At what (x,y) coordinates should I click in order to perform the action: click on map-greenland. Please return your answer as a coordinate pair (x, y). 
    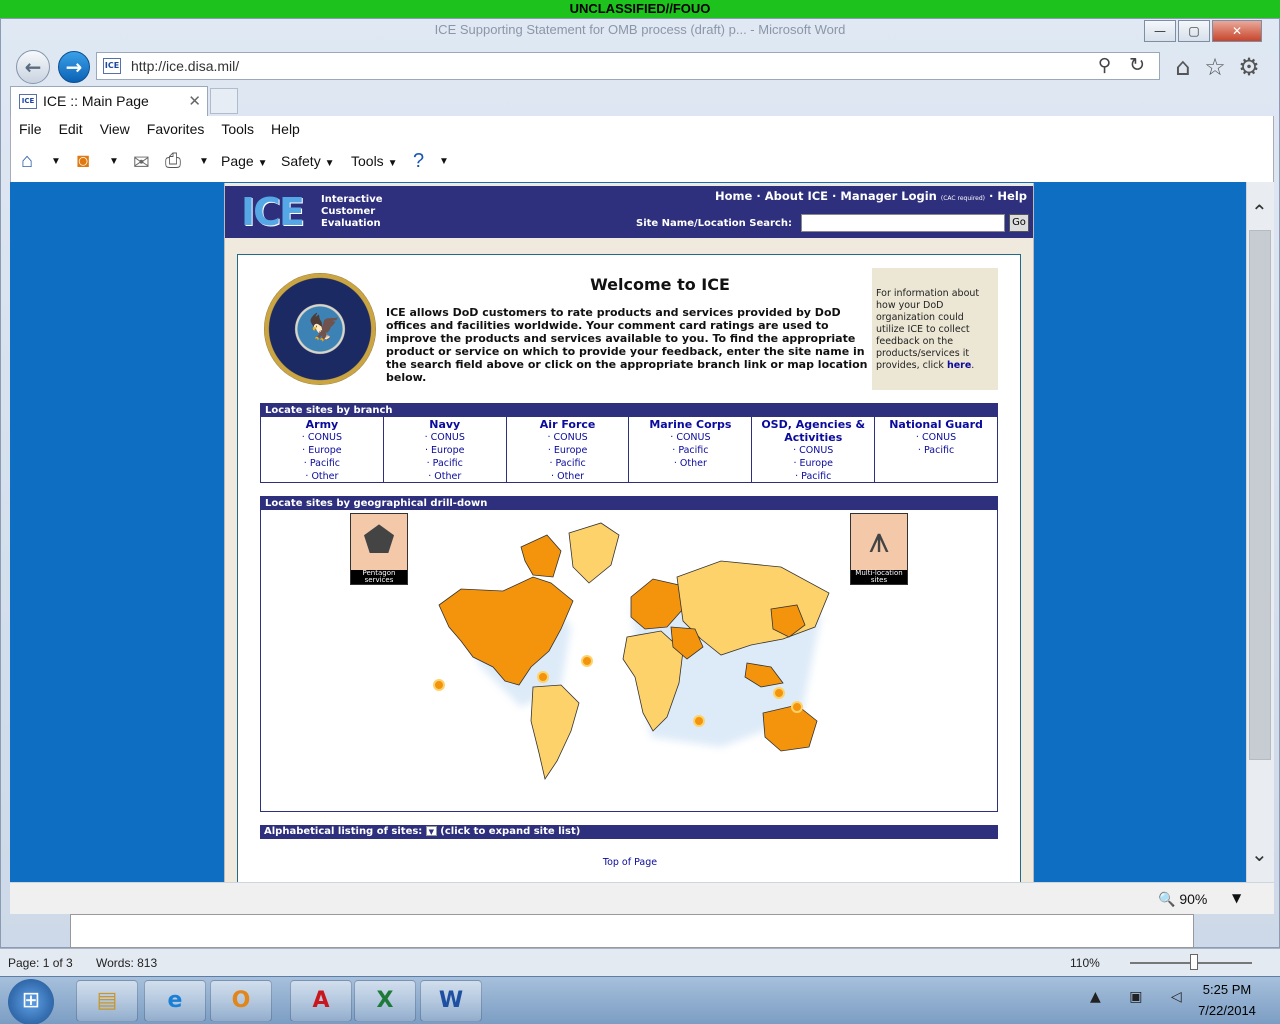
    Looking at the image, I should click on (594, 553).